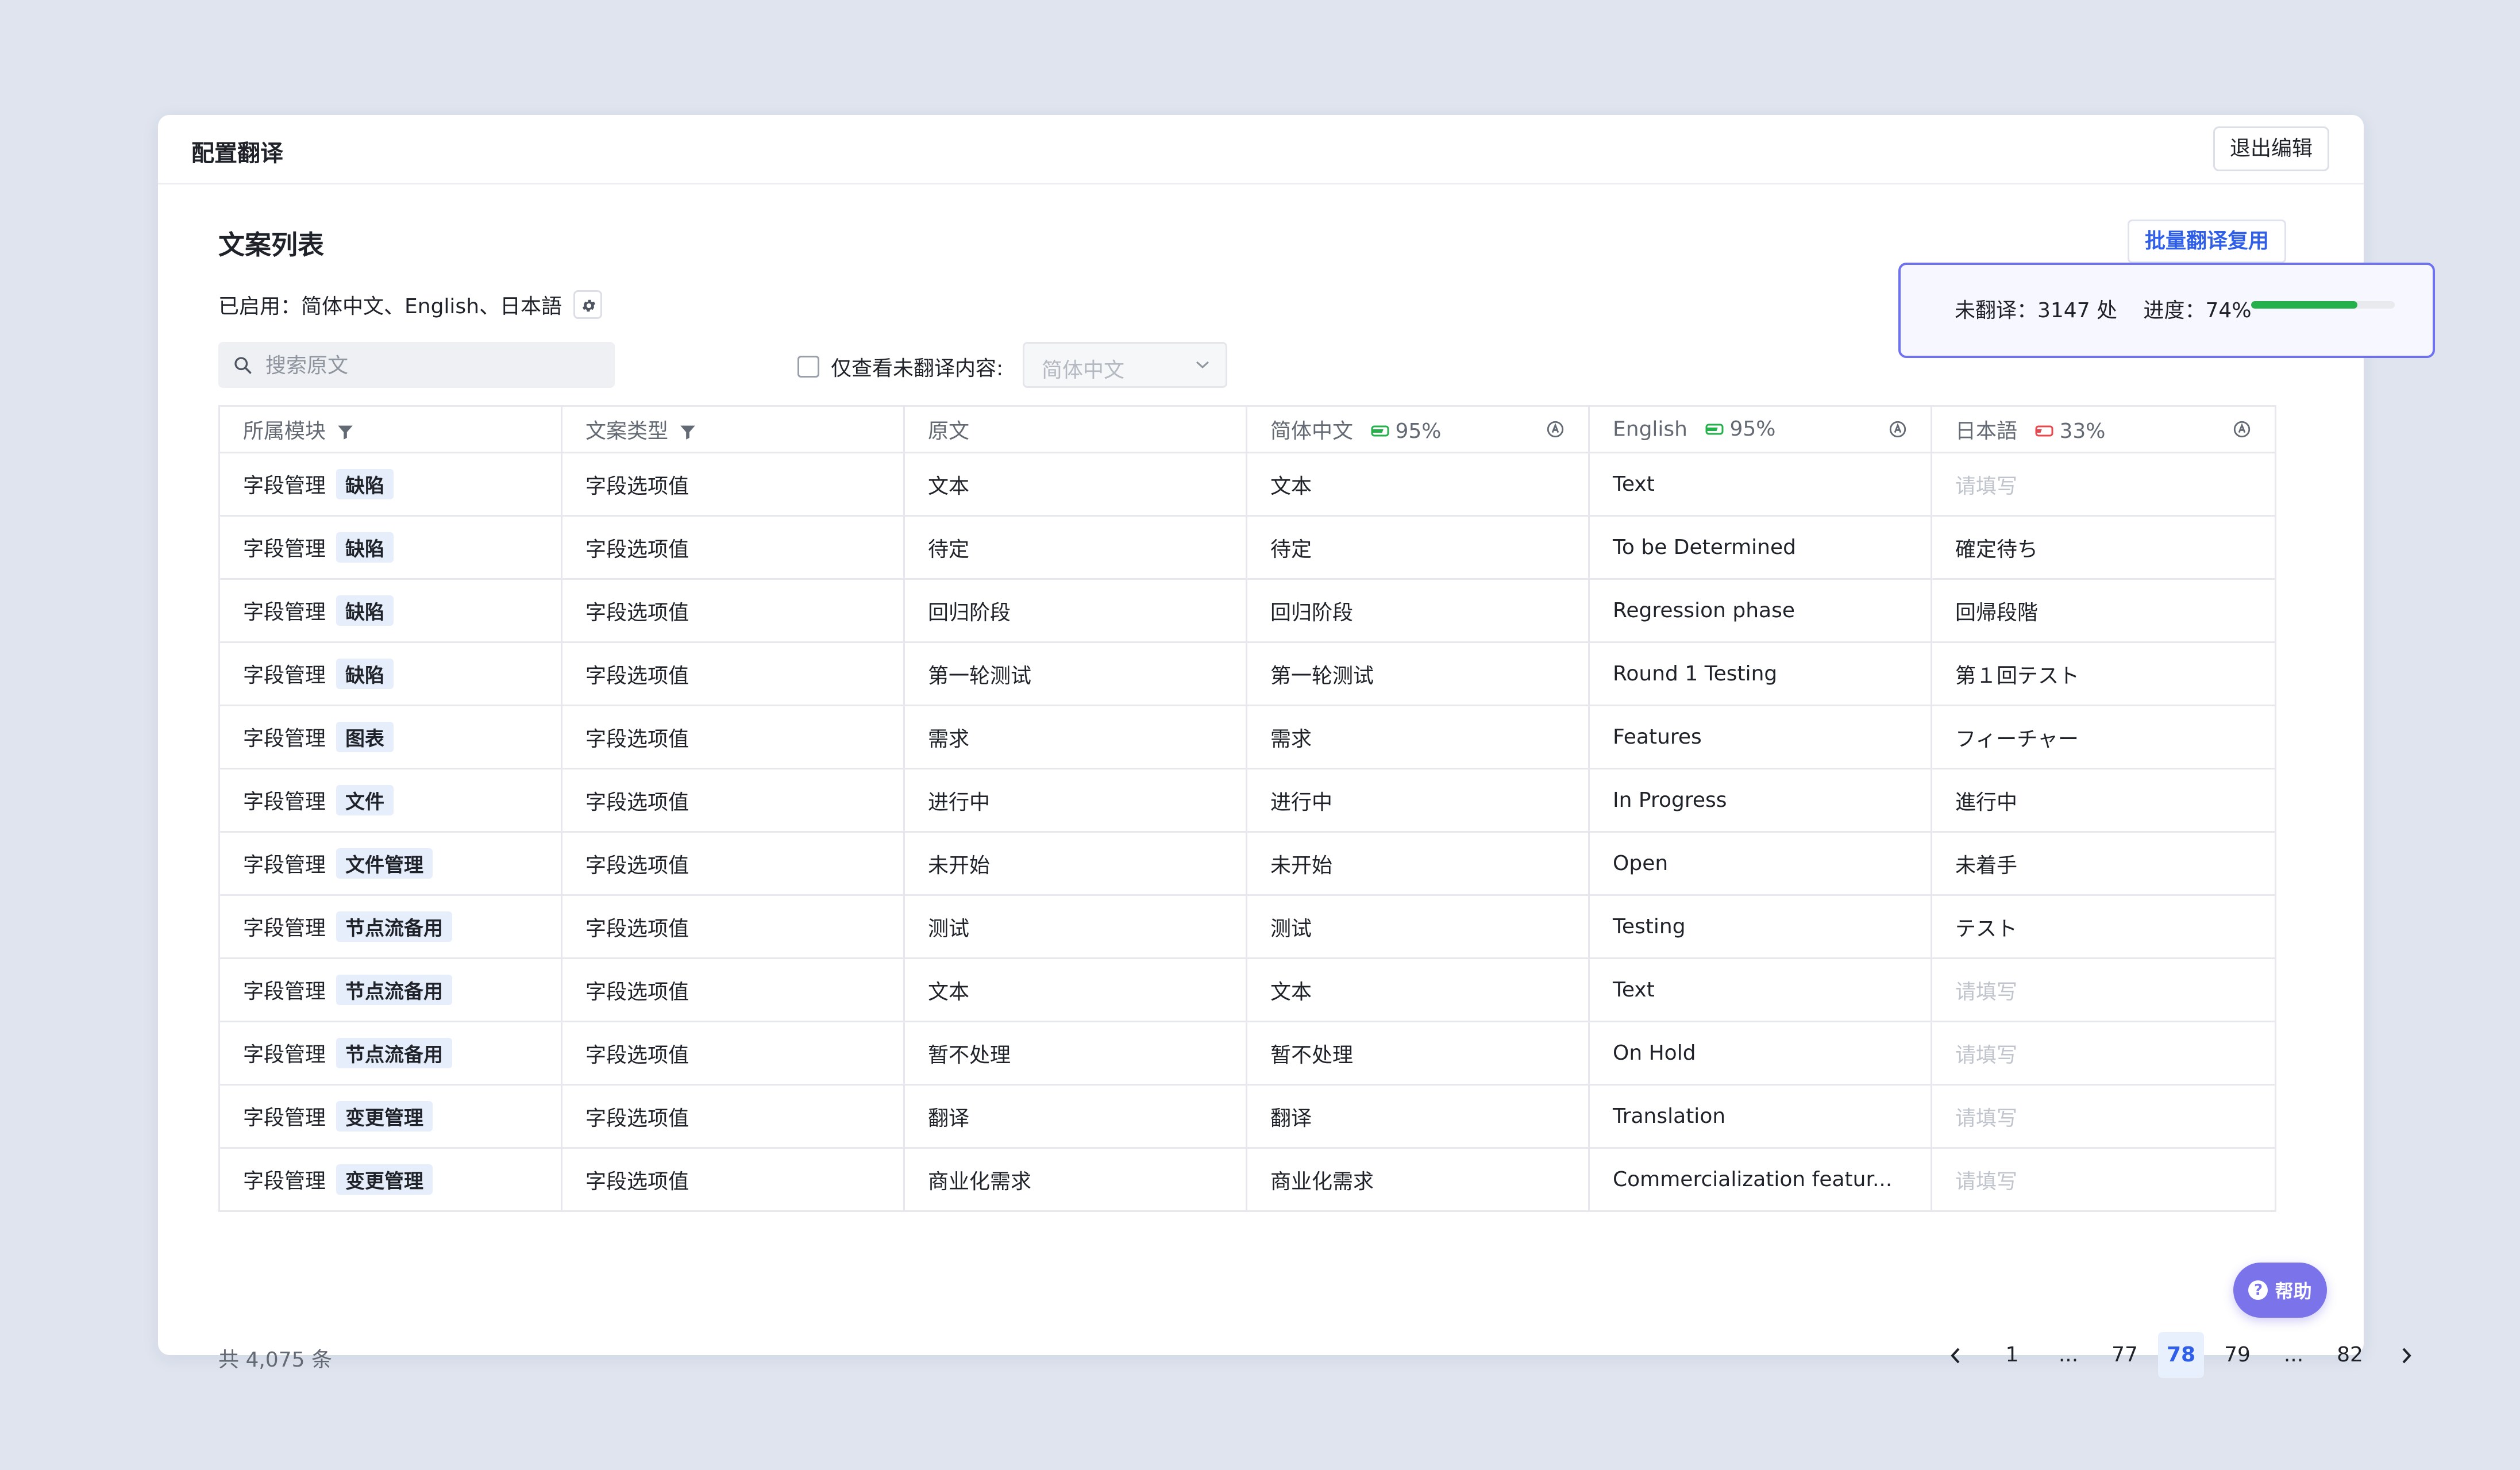  What do you see at coordinates (1760, 610) in the screenshot?
I see `en-translation-cell: Regression phase` at bounding box center [1760, 610].